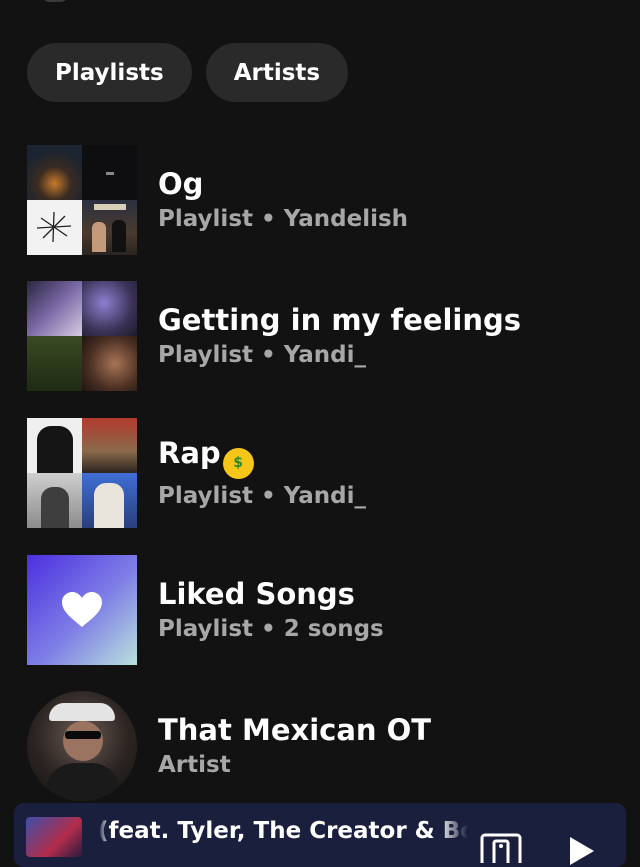 This screenshot has height=867, width=640. What do you see at coordinates (238, 463) in the screenshot?
I see `money-mouth-face-icon: $` at bounding box center [238, 463].